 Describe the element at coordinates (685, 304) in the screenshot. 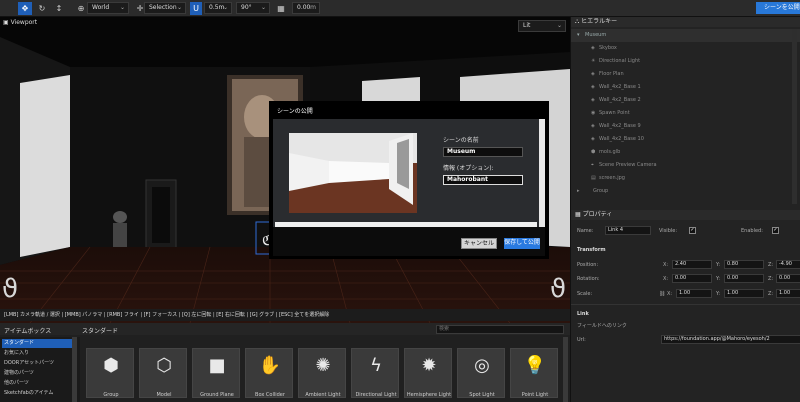

I see `divider` at that location.